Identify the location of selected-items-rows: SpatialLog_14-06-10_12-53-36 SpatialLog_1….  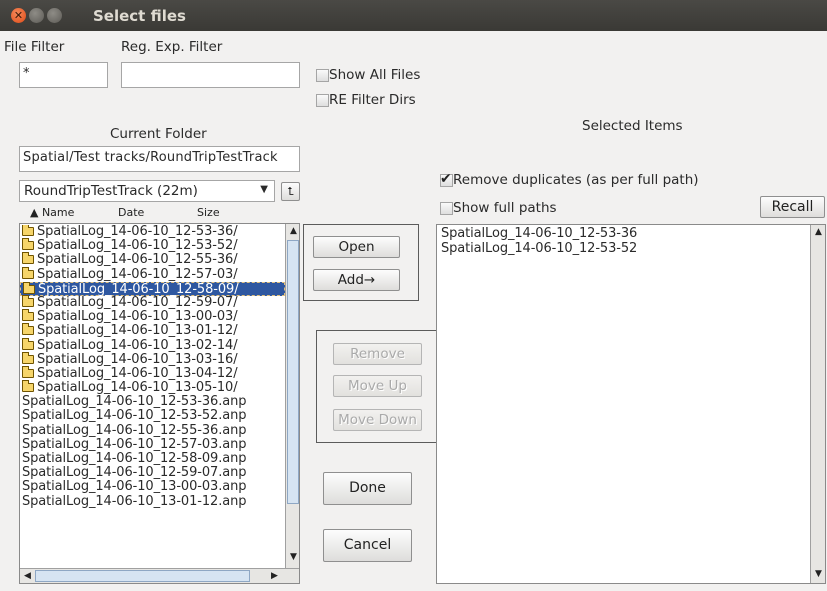
(624, 241).